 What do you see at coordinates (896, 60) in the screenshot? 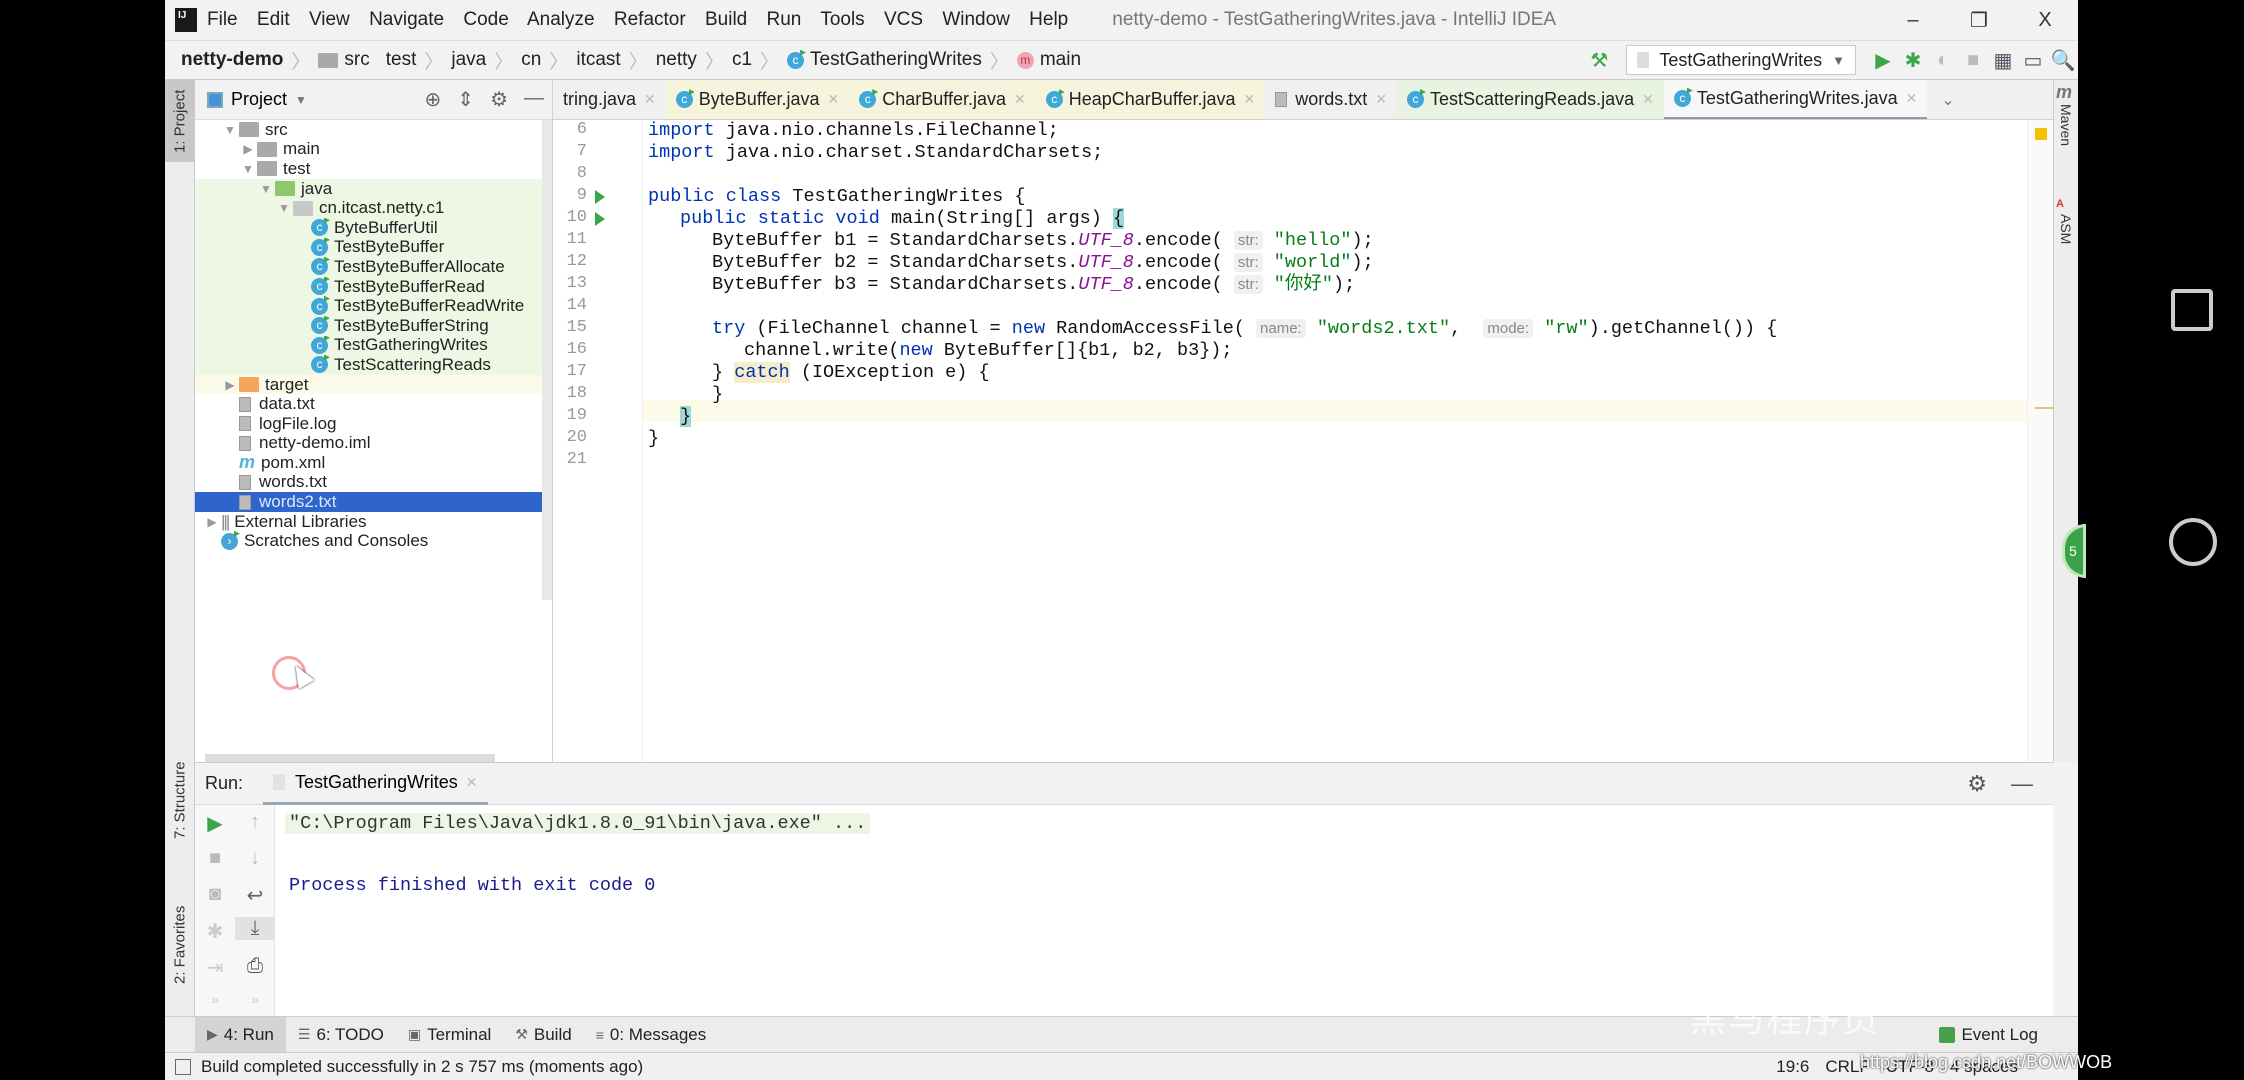
I see `breadcrumb-class: TestGatheringWrites` at bounding box center [896, 60].